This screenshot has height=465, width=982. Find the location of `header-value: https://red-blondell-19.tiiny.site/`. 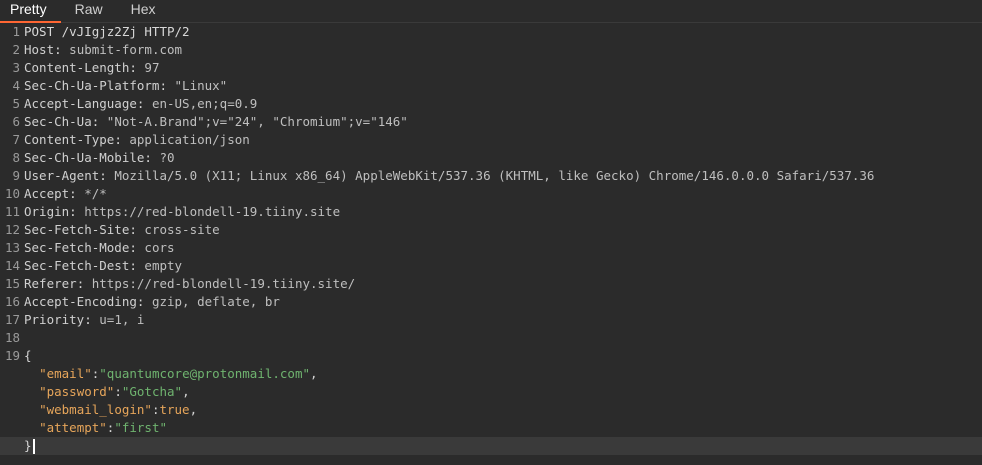

header-value: https://red-blondell-19.tiiny.site/ is located at coordinates (223, 283).